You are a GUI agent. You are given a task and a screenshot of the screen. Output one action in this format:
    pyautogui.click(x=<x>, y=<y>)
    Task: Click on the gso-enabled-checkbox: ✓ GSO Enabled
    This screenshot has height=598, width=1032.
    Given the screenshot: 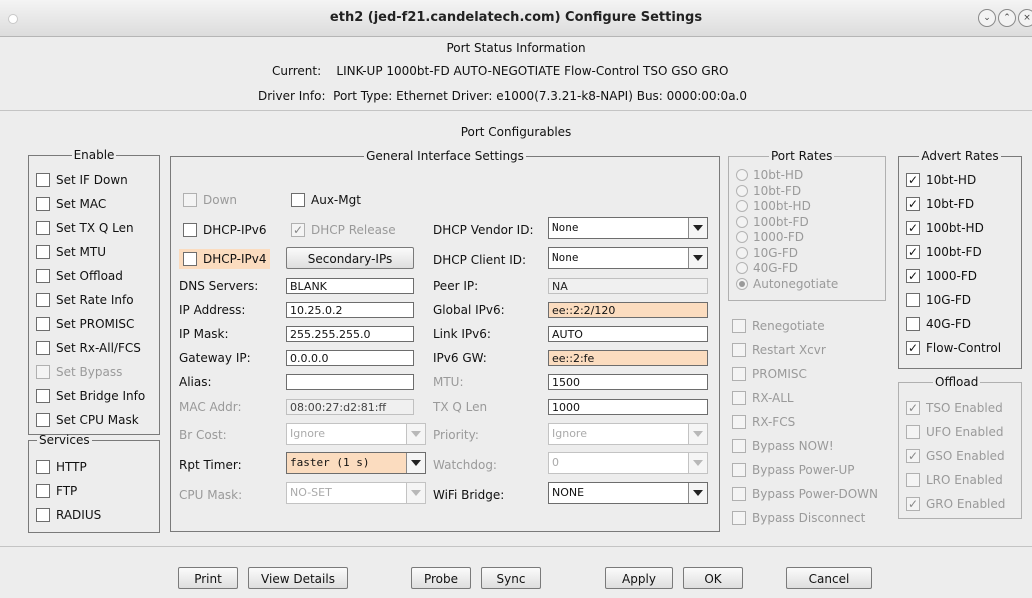 What is the action you would take?
    pyautogui.click(x=955, y=456)
    